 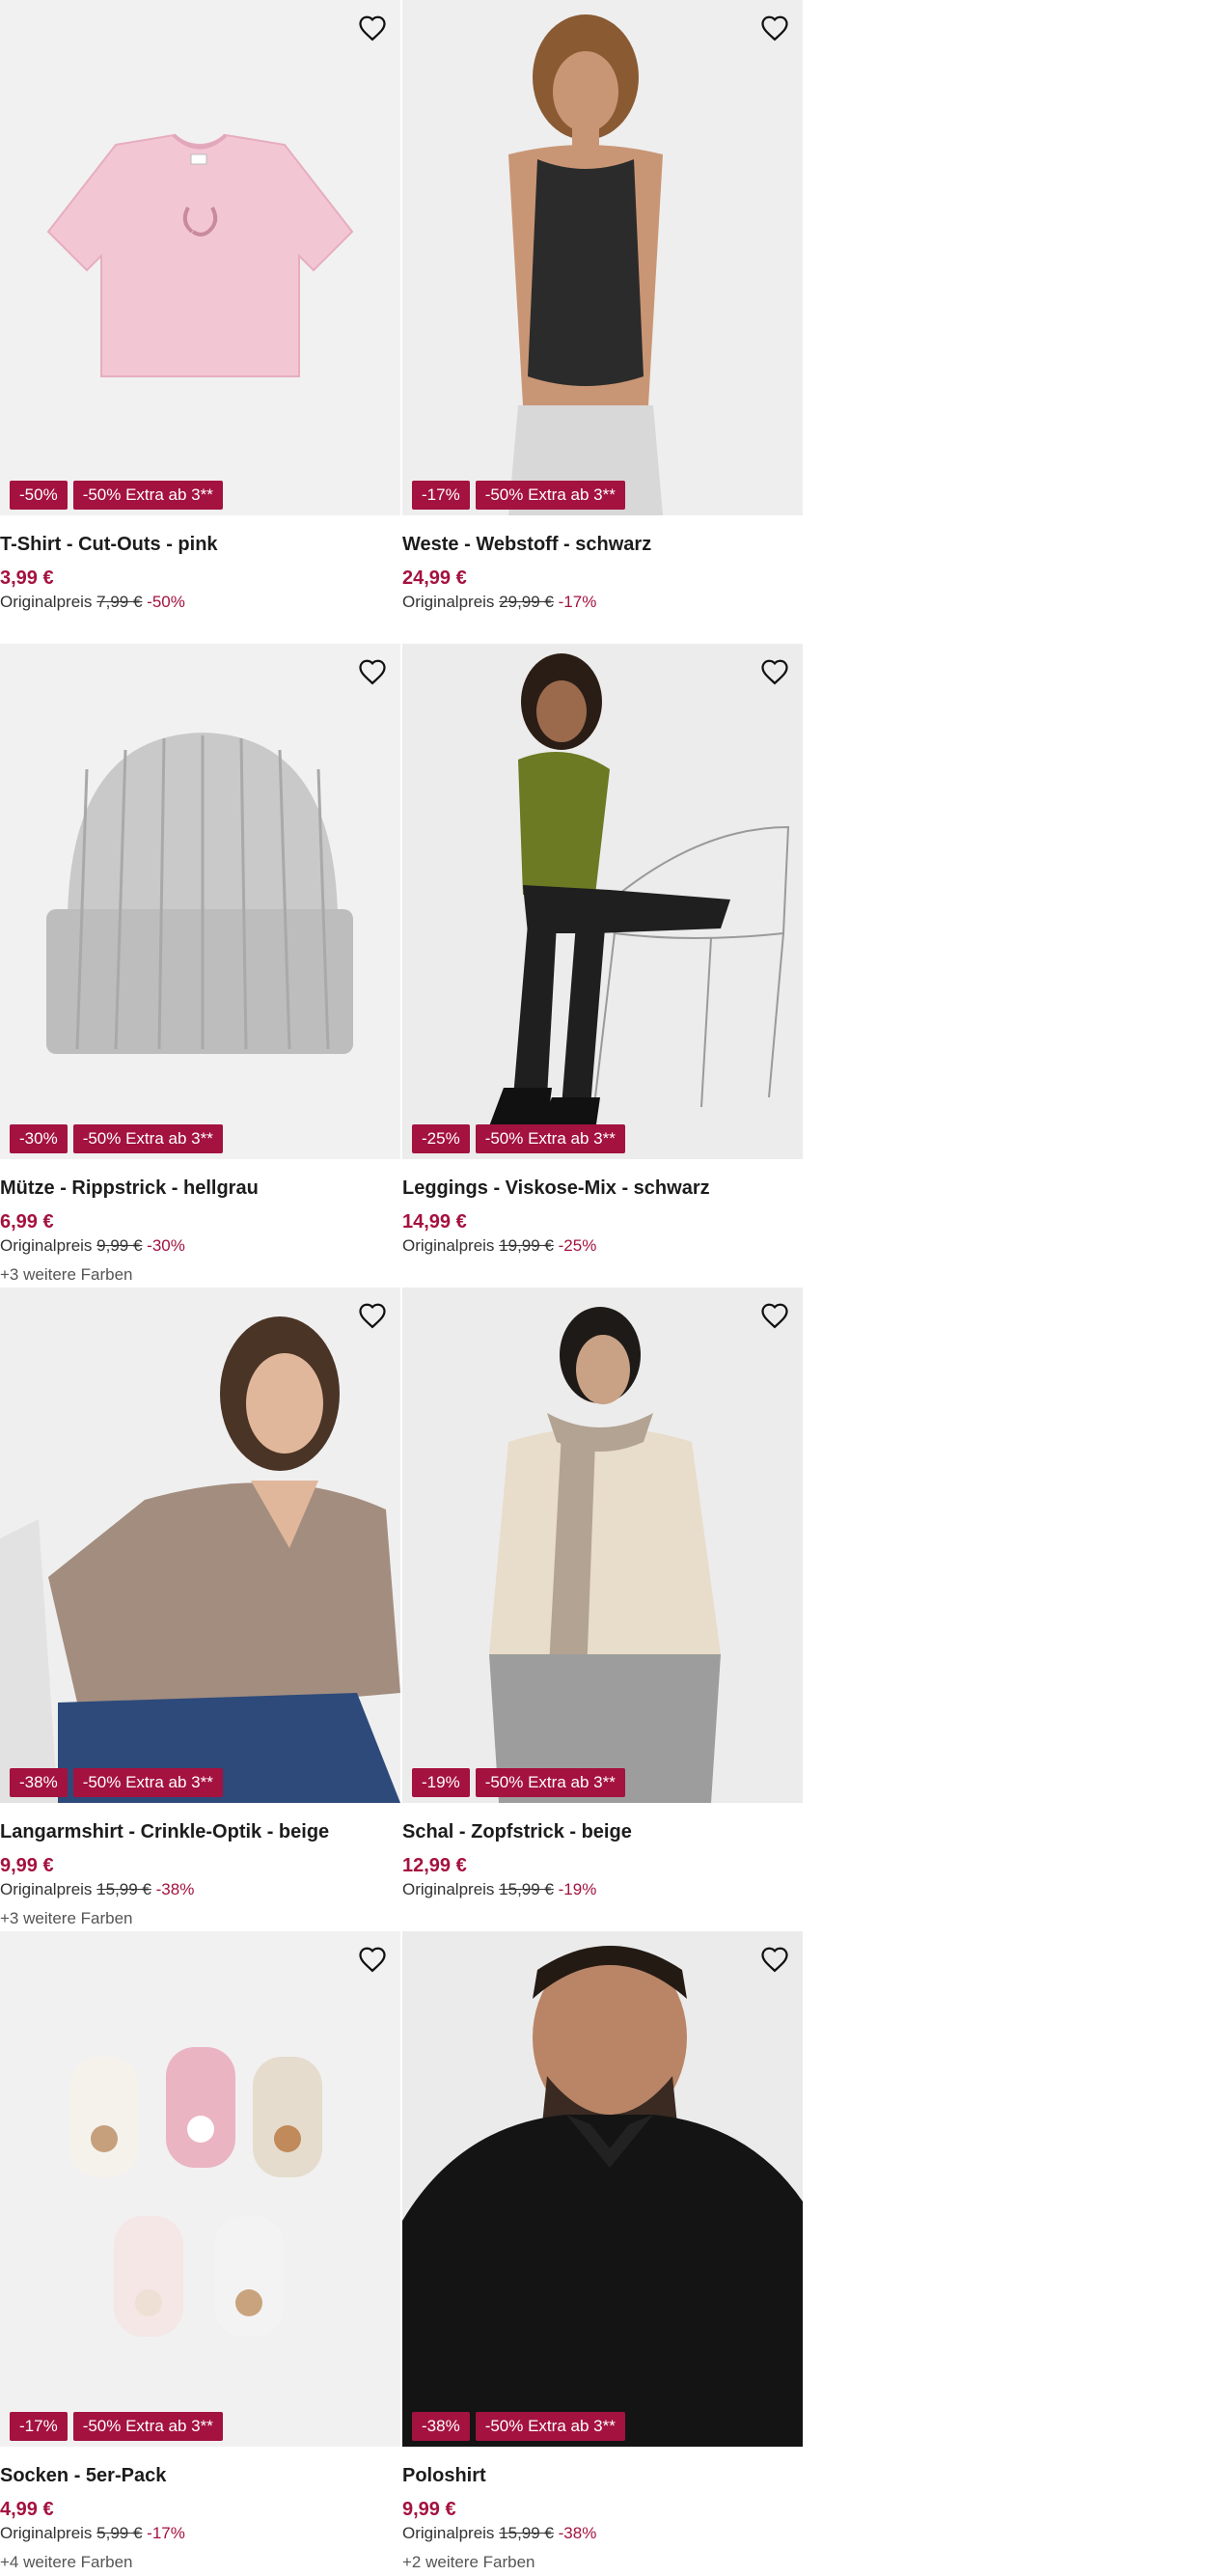 I want to click on product-price: 3,99 €, so click(x=27, y=578).